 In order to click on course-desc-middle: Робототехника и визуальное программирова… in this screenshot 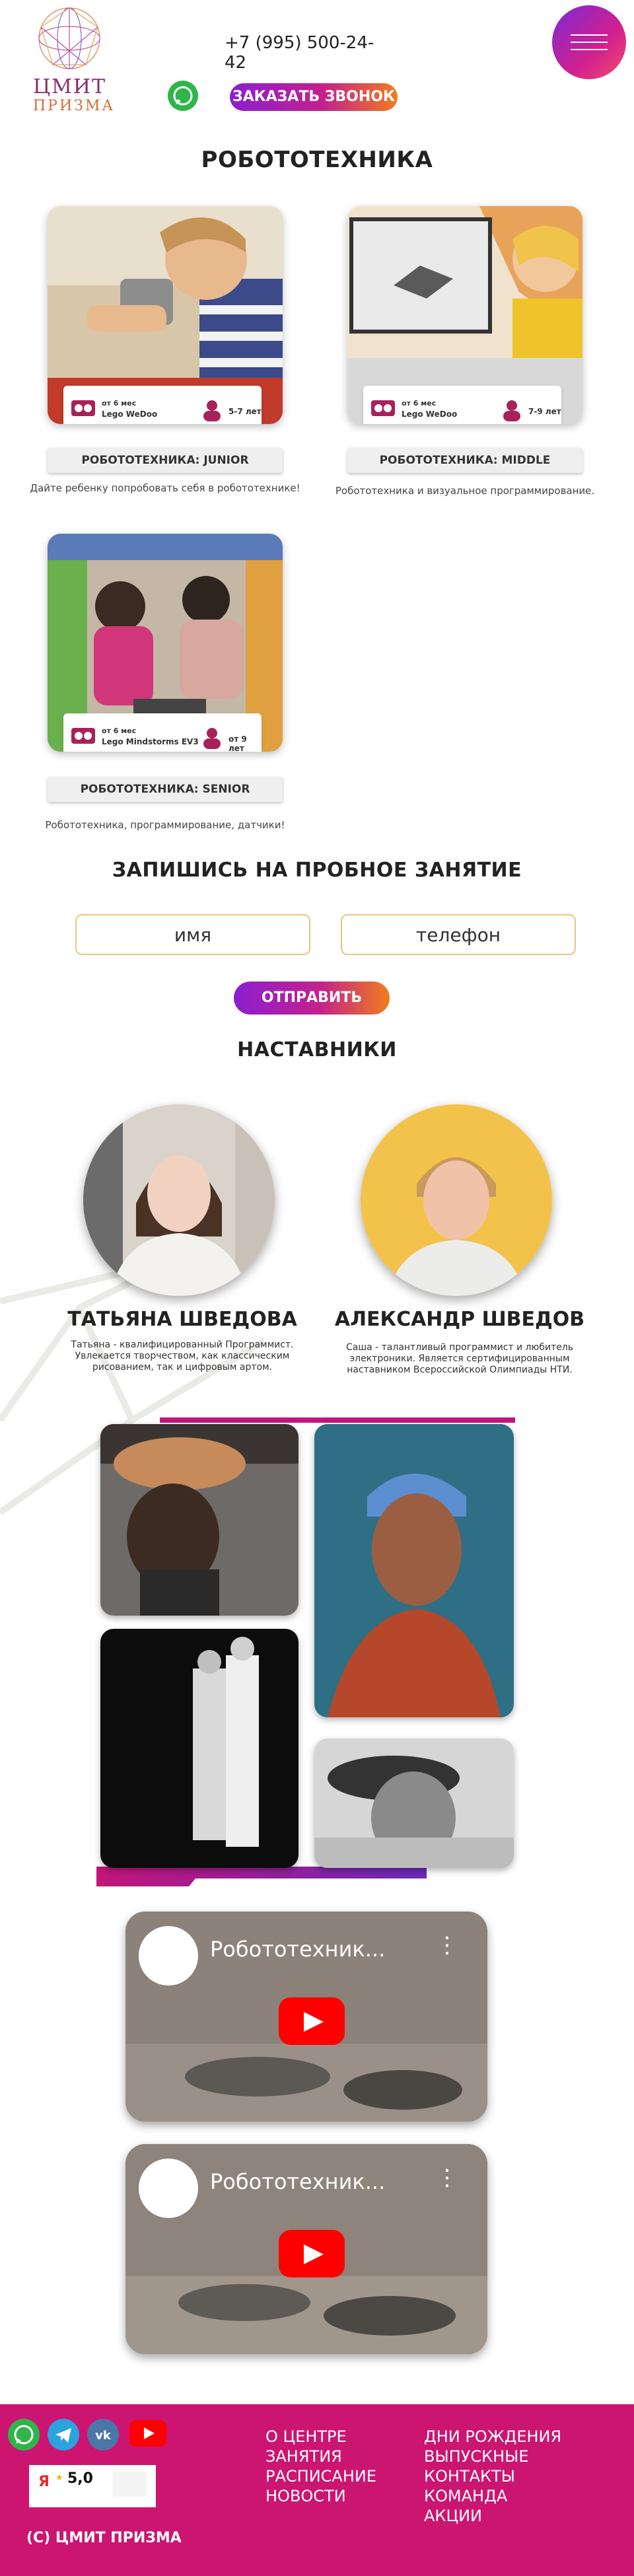, I will do `click(465, 491)`.